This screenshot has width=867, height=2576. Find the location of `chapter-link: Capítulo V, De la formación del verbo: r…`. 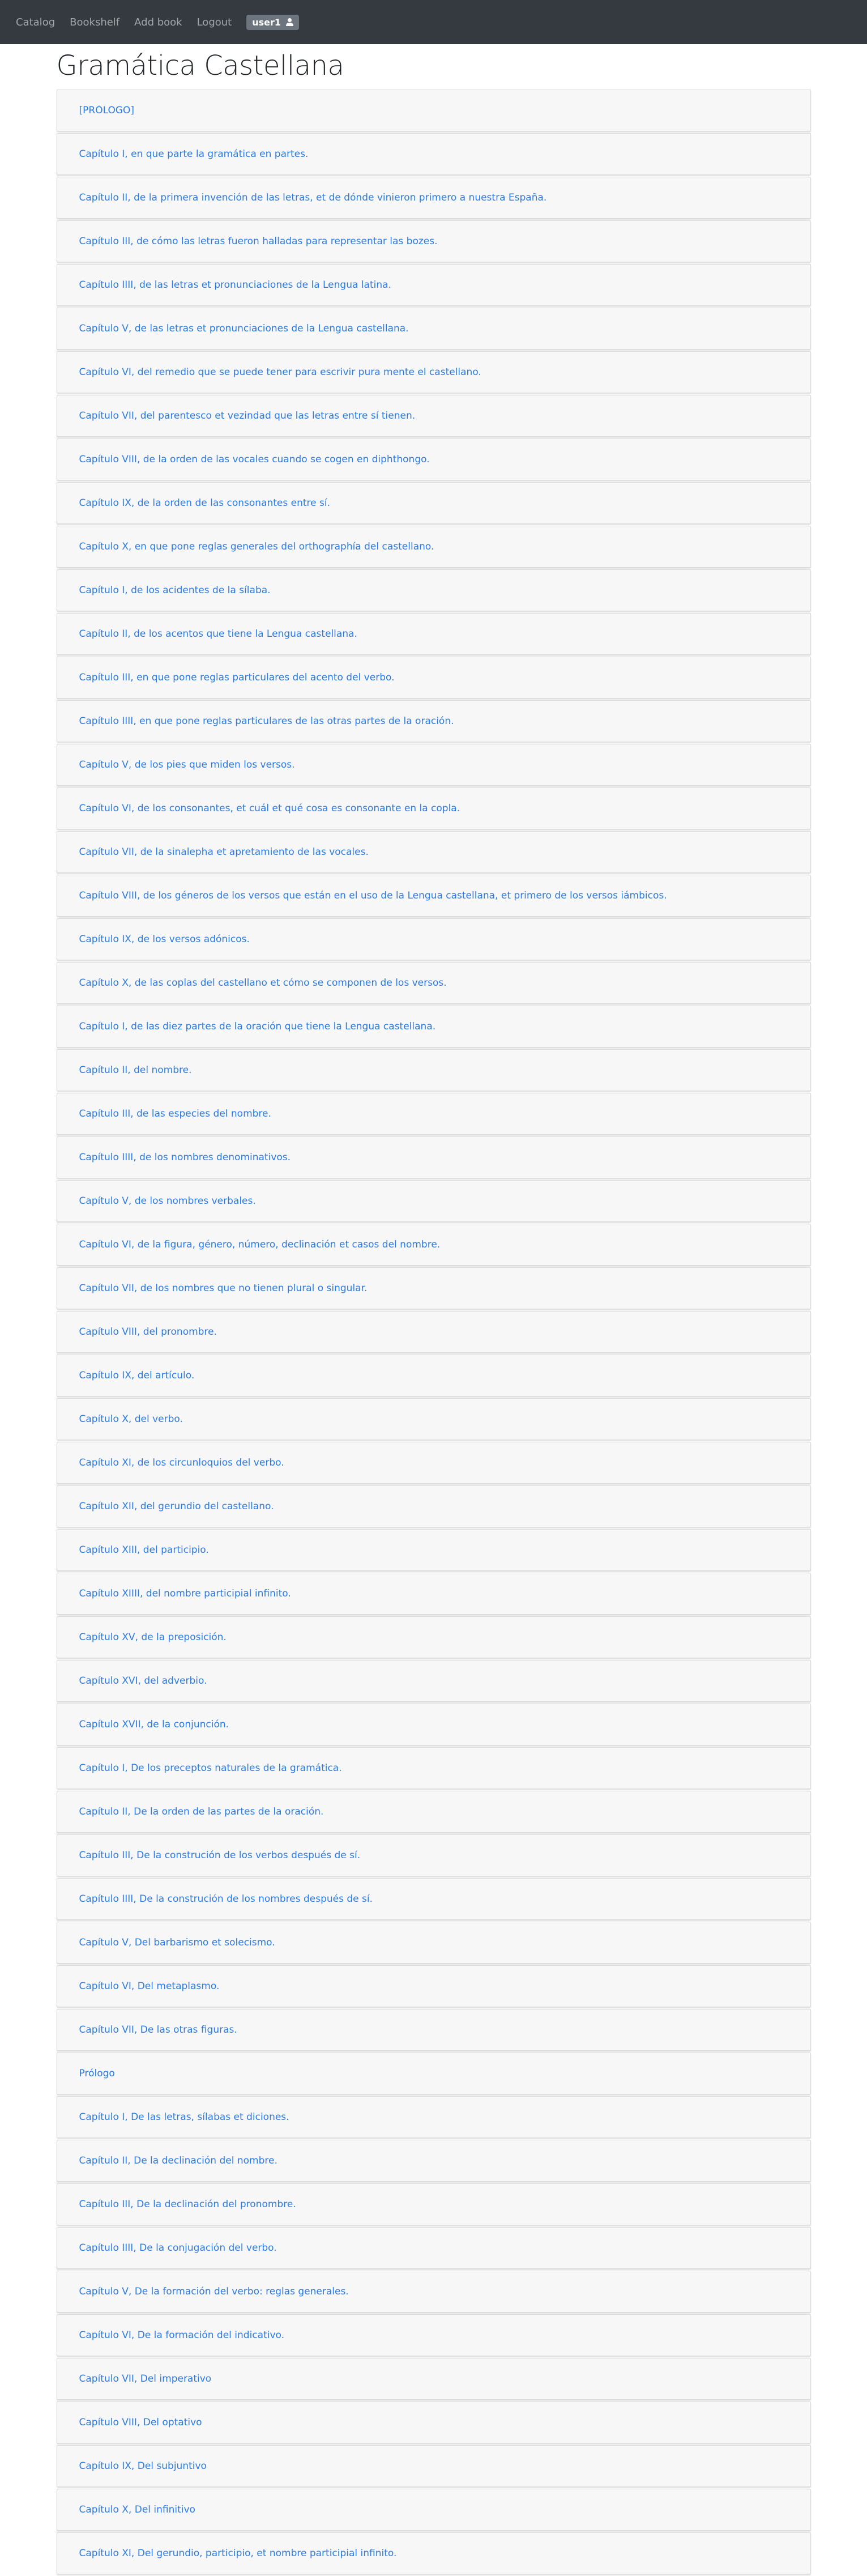

chapter-link: Capítulo V, De la formación del verbo: r… is located at coordinates (214, 2291).